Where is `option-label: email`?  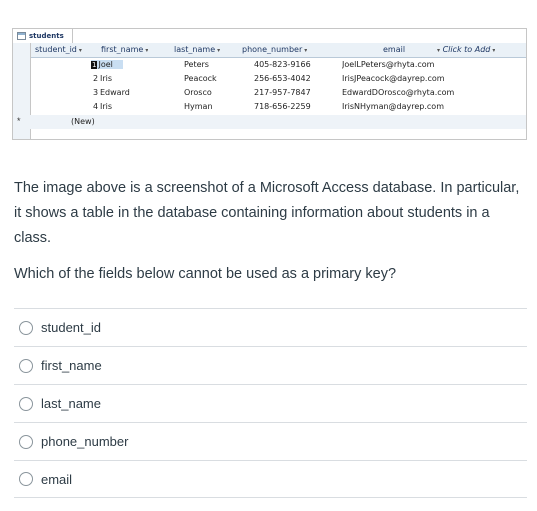
option-label: email is located at coordinates (56, 479).